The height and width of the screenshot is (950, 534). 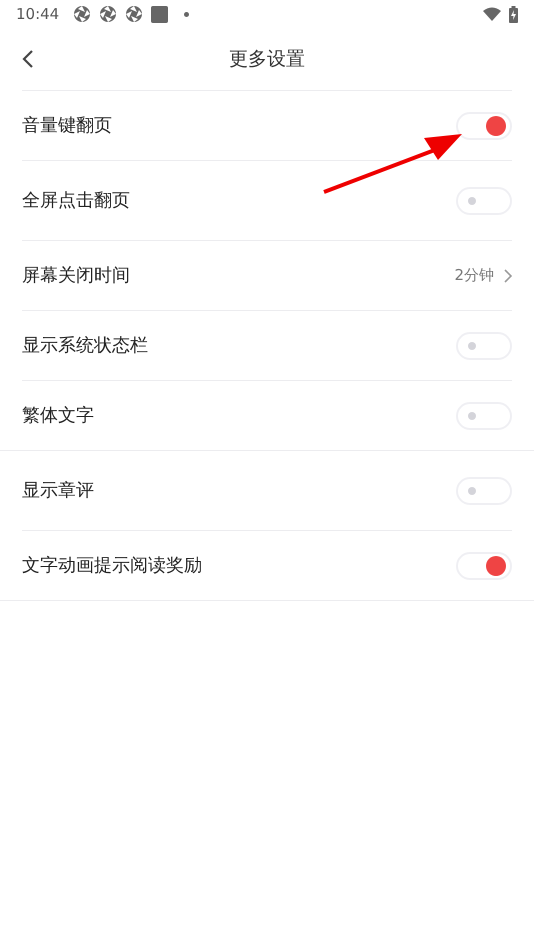 I want to click on setting-label: 全屏点击翻页, so click(x=76, y=201).